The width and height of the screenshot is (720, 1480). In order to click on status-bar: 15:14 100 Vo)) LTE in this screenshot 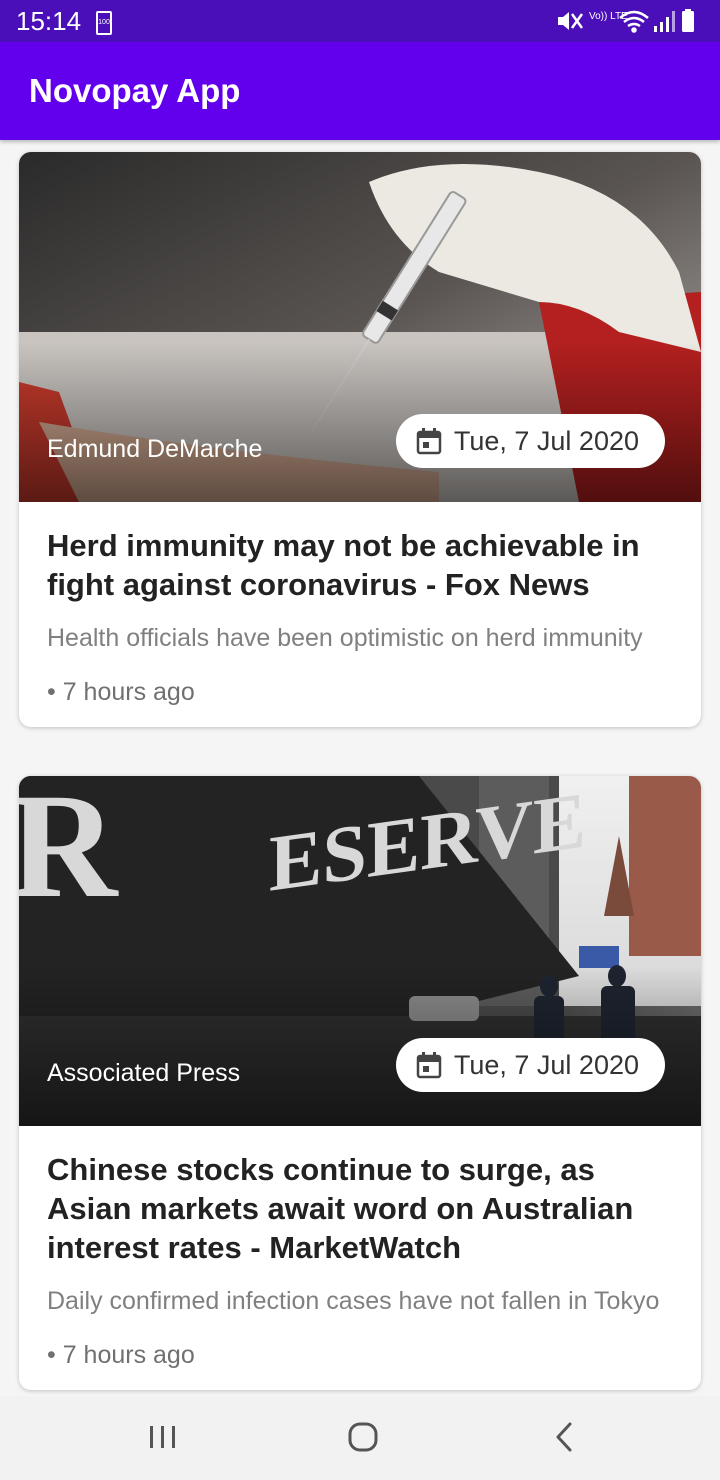, I will do `click(360, 21)`.